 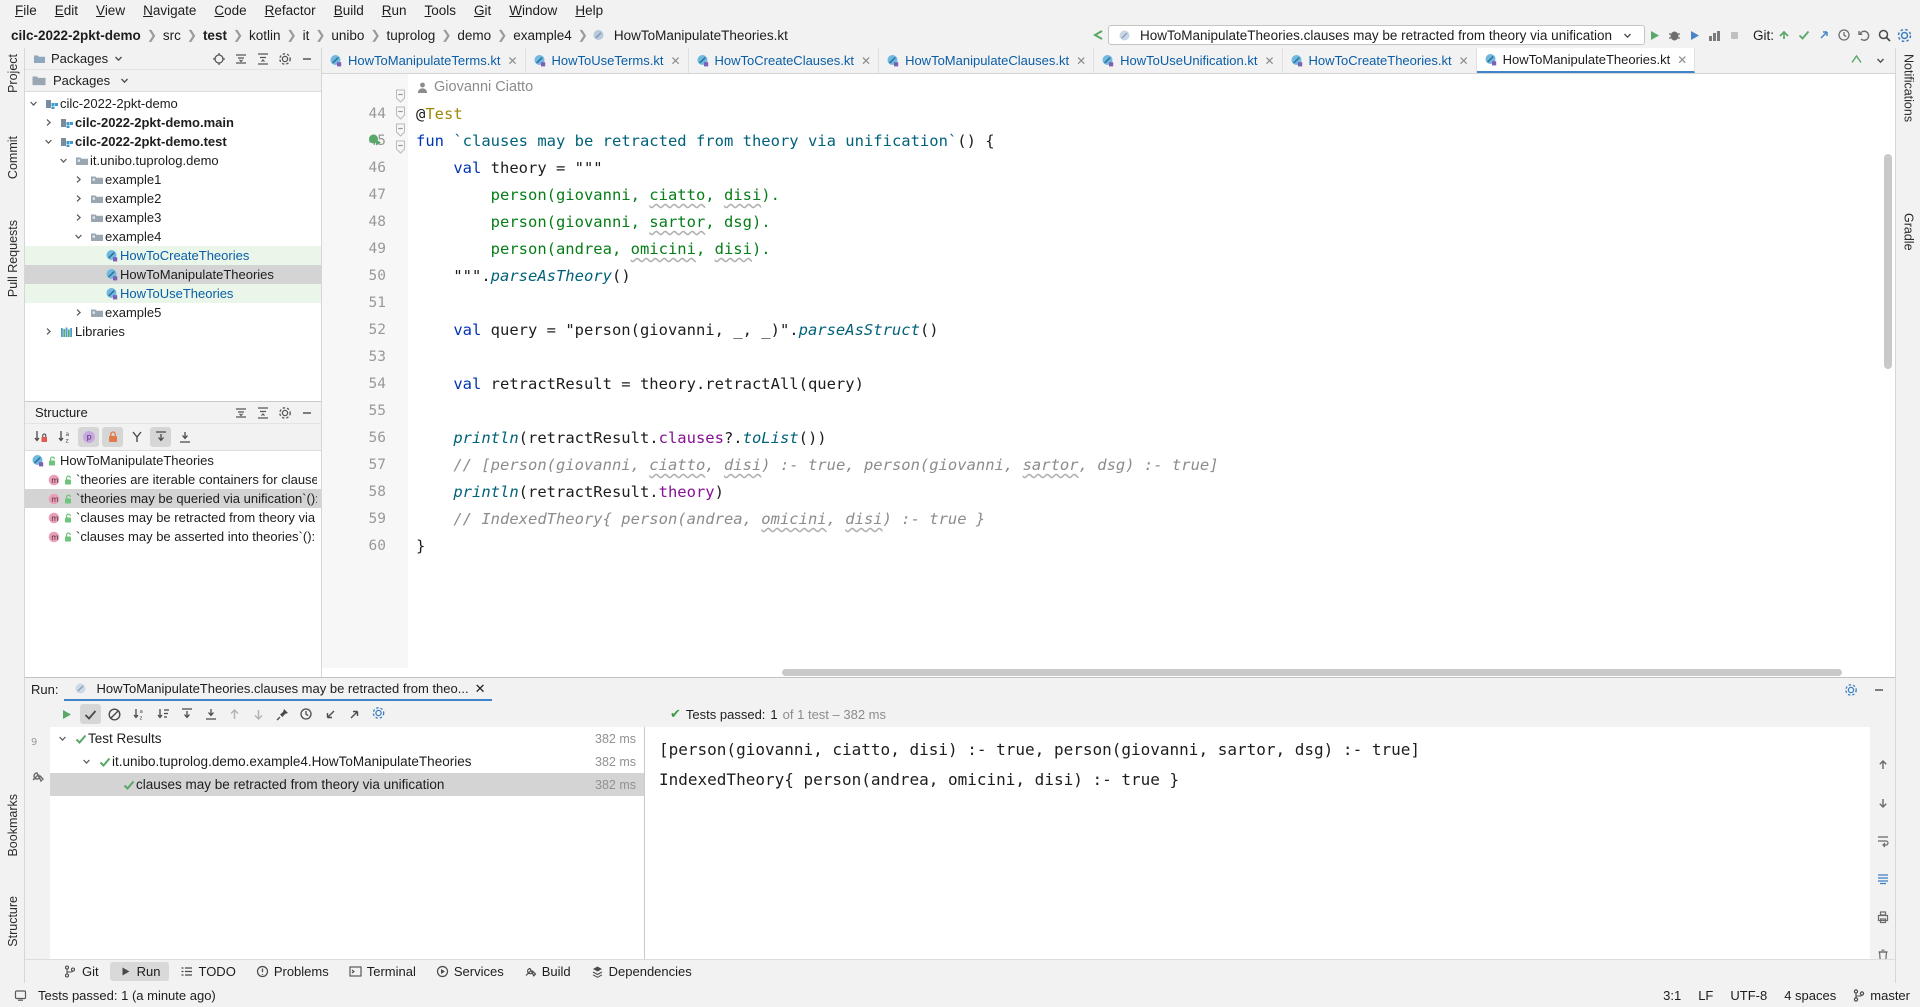 What do you see at coordinates (470, 971) in the screenshot?
I see `bottom-tab-services: Services` at bounding box center [470, 971].